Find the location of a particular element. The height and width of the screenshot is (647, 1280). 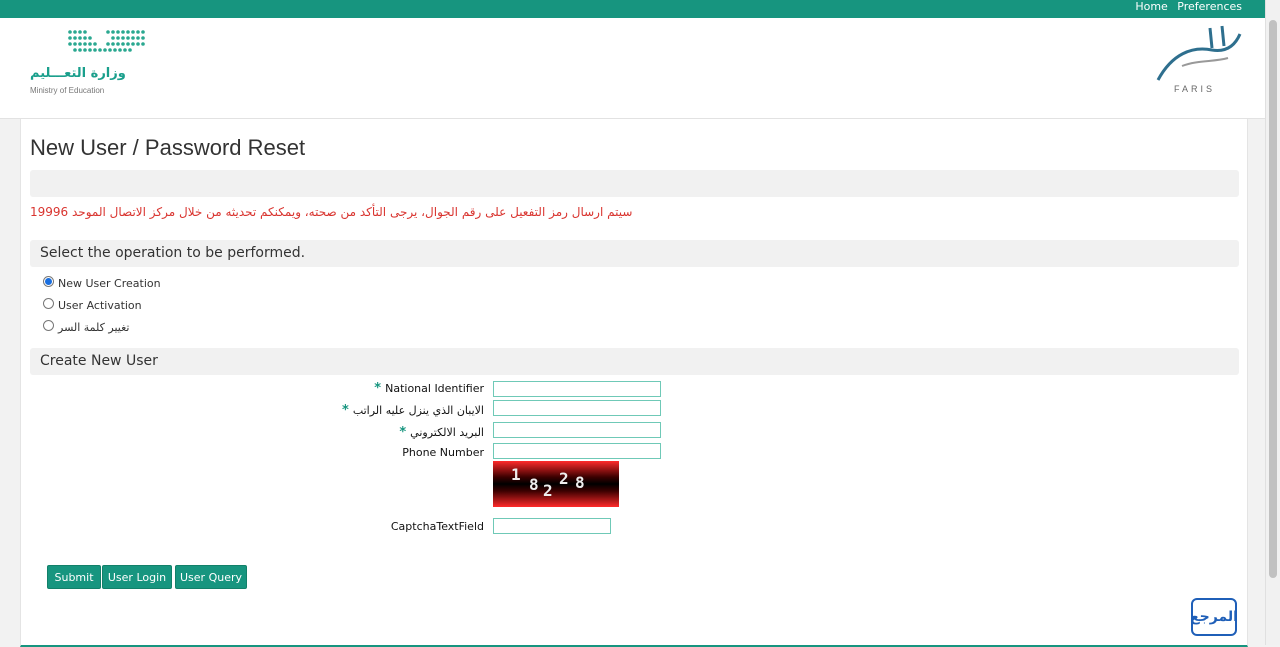

radio-label: User Activation is located at coordinates (100, 305).